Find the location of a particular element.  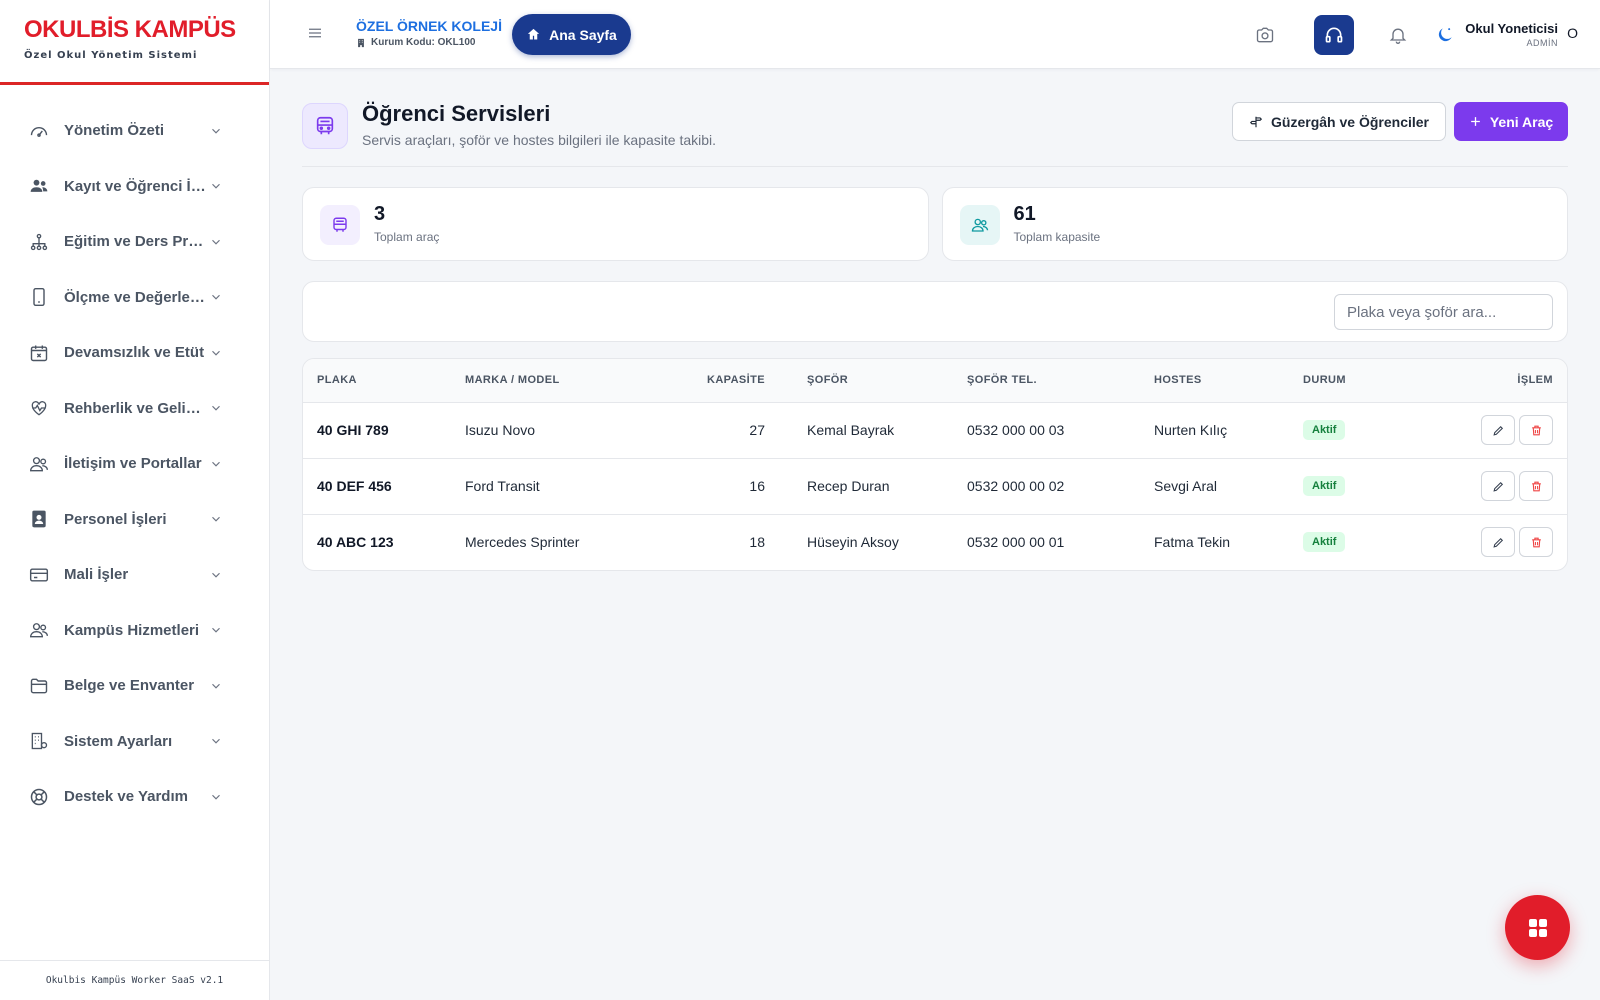

sidebar-item-devamsizlik: Devamsızlık ve Etüt is located at coordinates (134, 353).